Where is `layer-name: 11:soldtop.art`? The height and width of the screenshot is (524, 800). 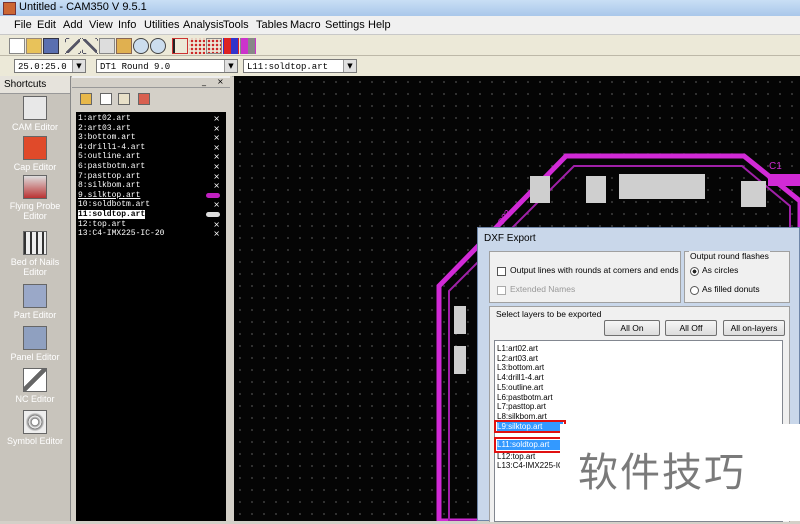
layer-name: 11:soldtop.art is located at coordinates (112, 214).